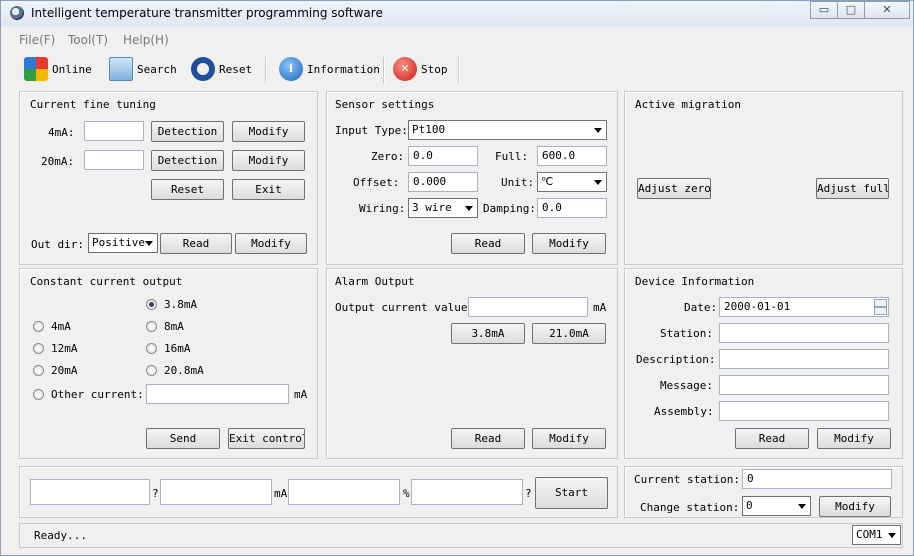 The width and height of the screenshot is (914, 556). I want to click on input-20ma, so click(114, 160).